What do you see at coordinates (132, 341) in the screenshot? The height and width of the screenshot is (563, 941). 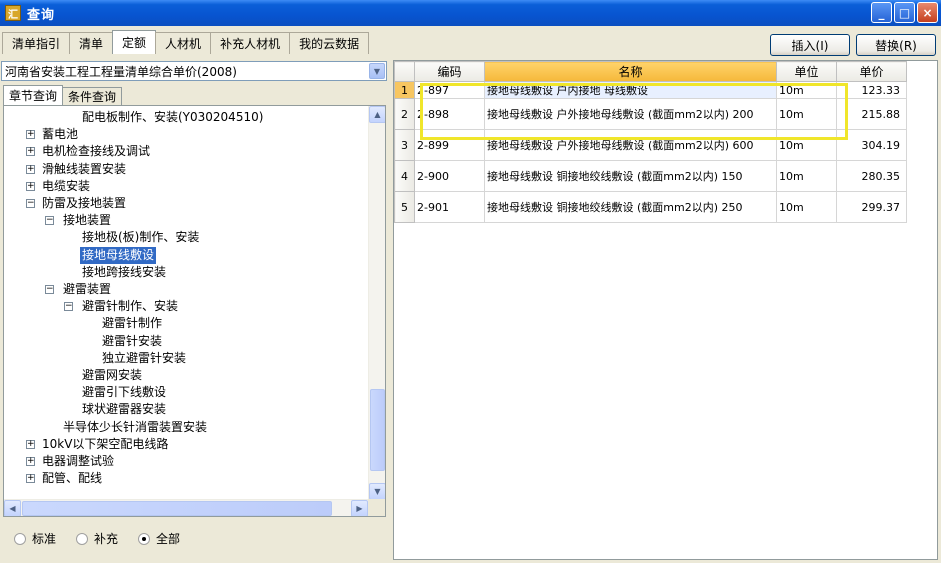 I see `tree-node-label: 避雷针安装` at bounding box center [132, 341].